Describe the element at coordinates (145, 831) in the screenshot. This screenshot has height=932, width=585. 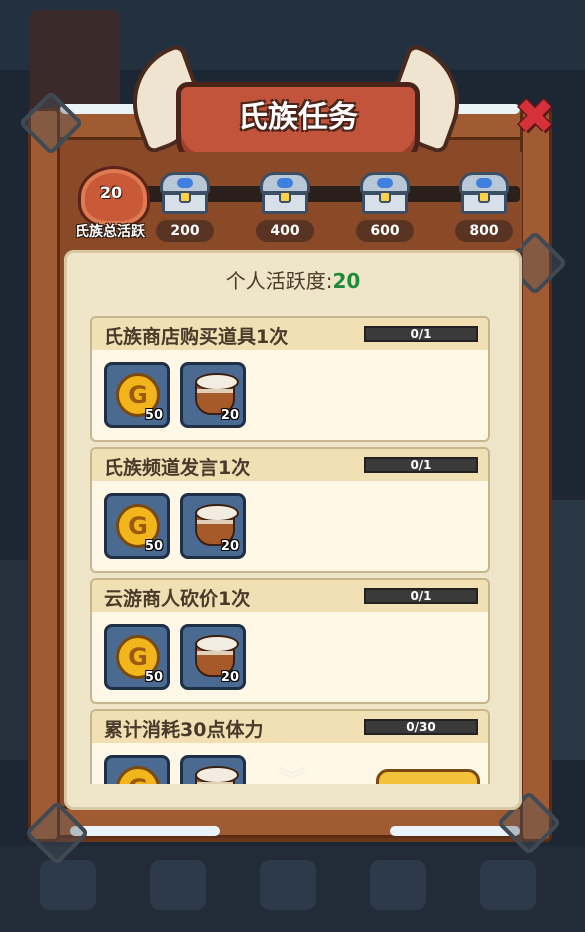
I see `snow-decoration` at that location.